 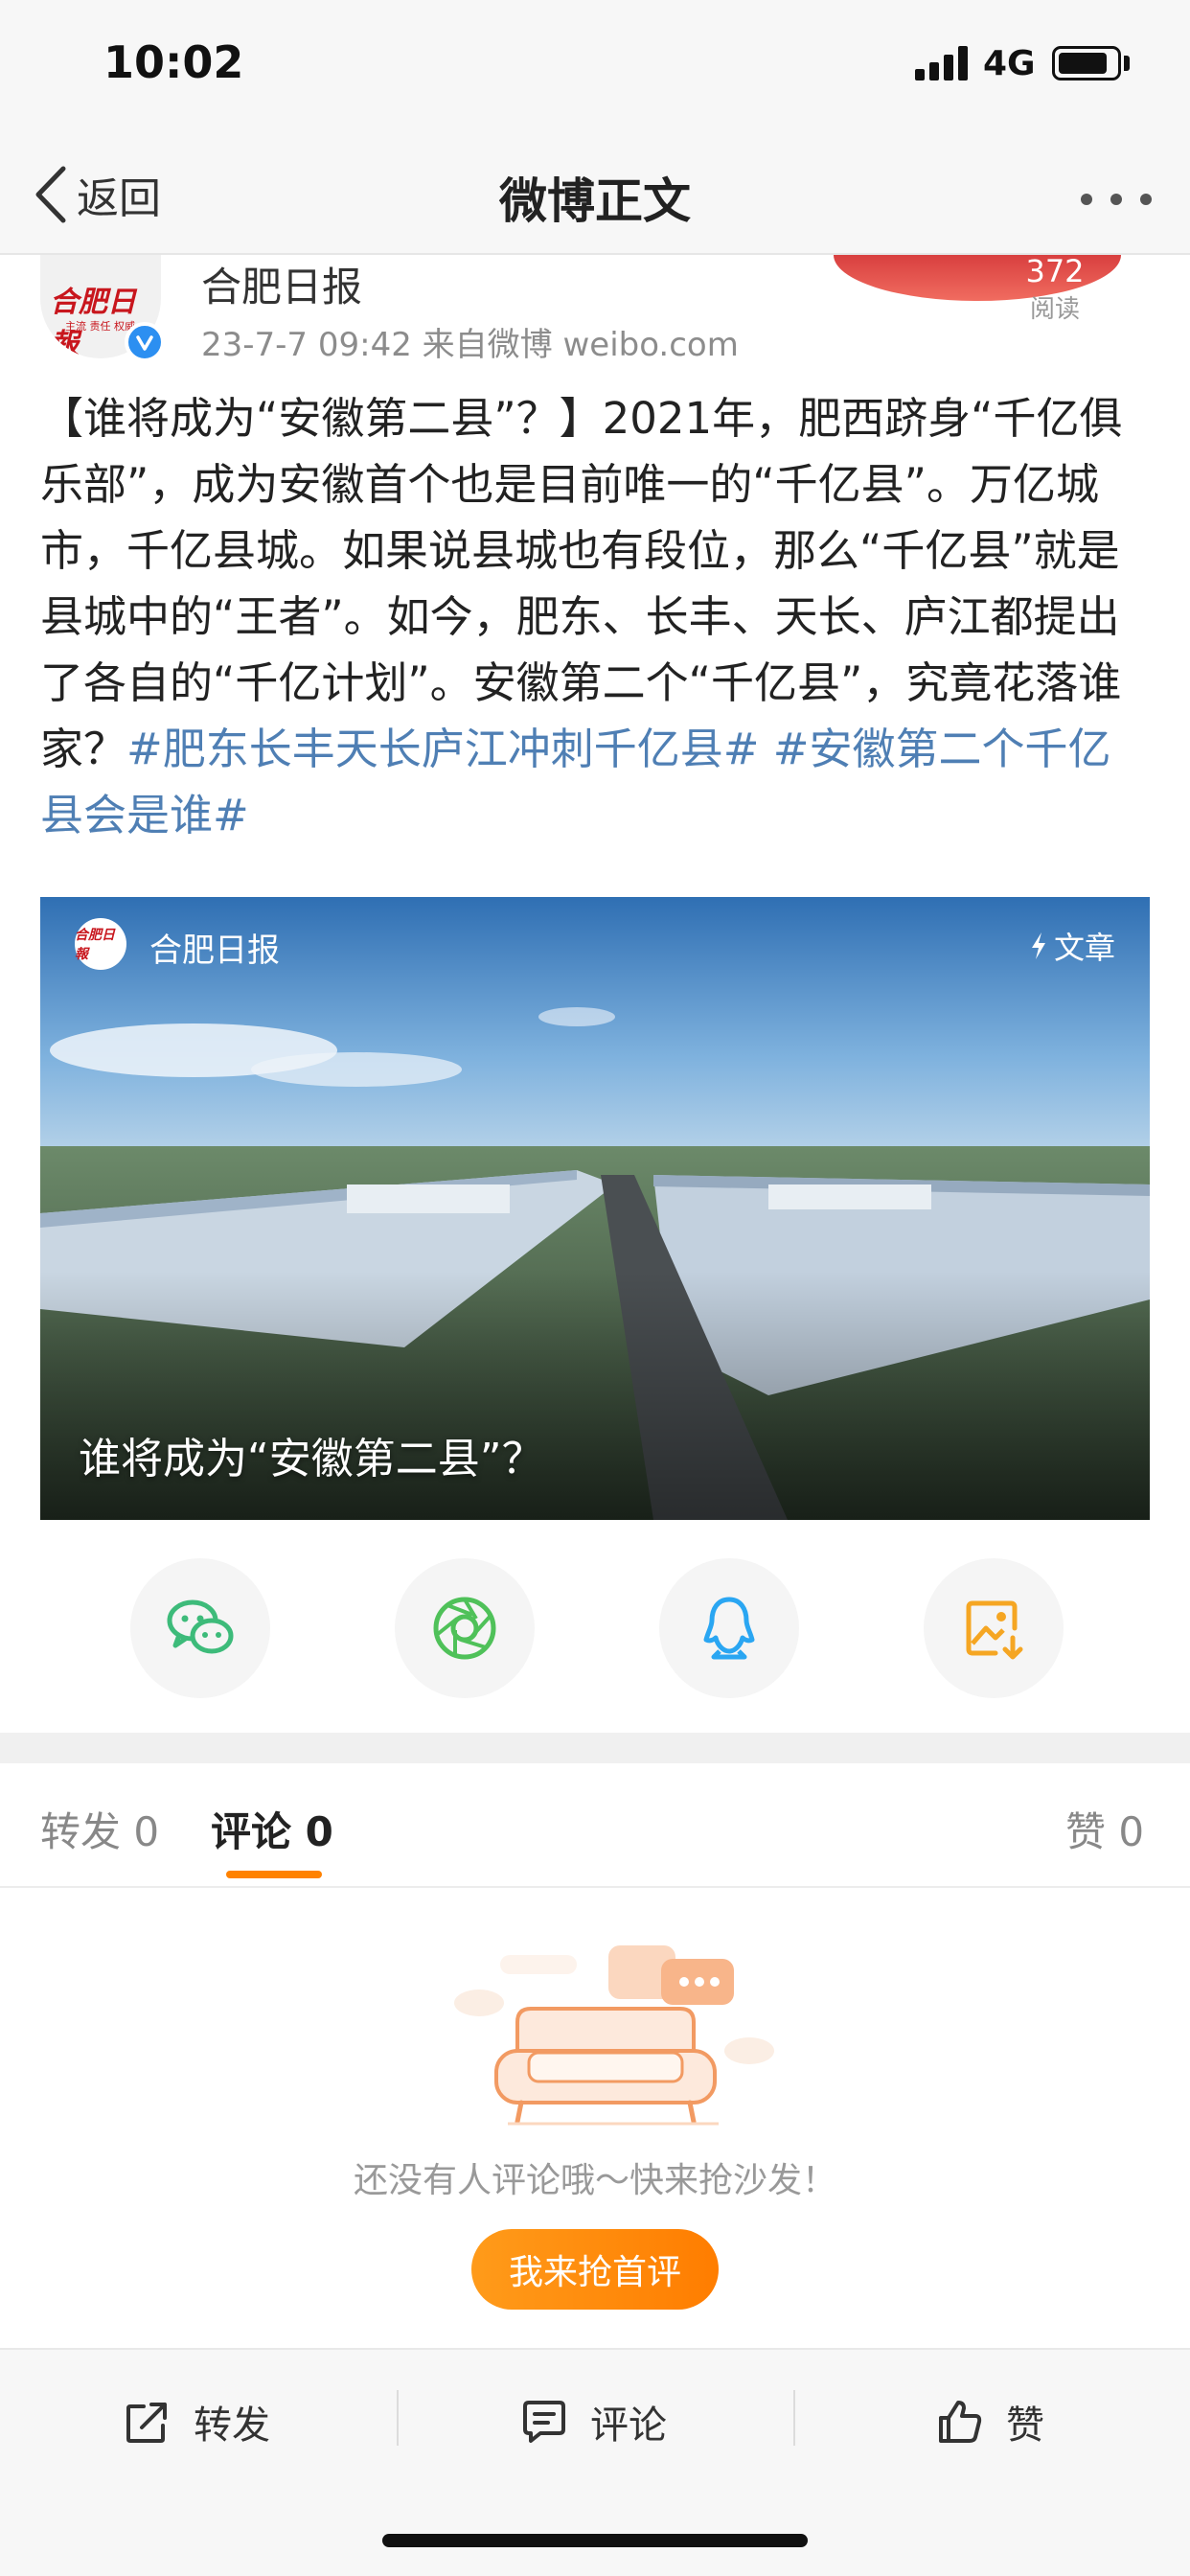 What do you see at coordinates (595, 67) in the screenshot?
I see `status-bar: 10:02 4G` at bounding box center [595, 67].